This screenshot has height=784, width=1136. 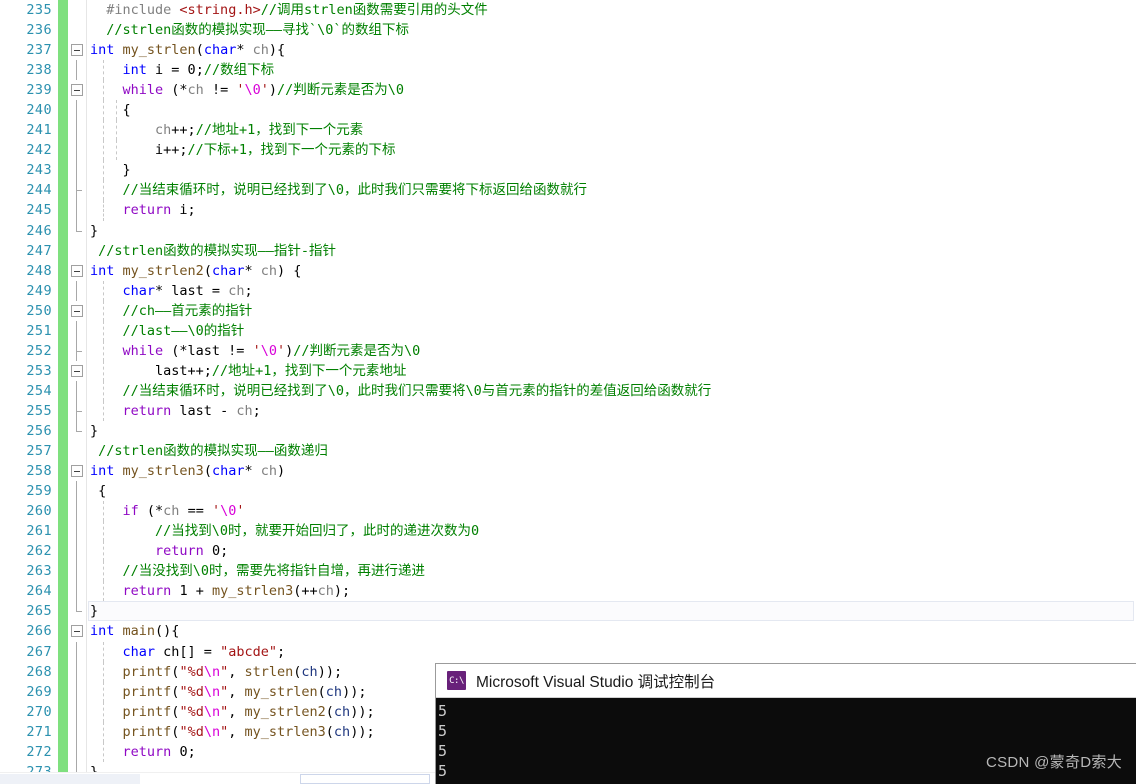 What do you see at coordinates (568, 170) in the screenshot?
I see `code-line: 243 }` at bounding box center [568, 170].